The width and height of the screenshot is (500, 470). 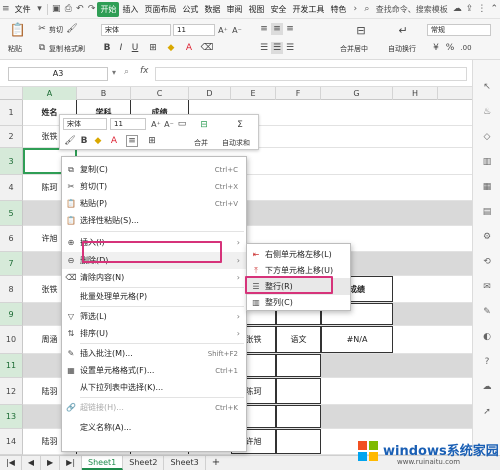 What do you see at coordinates (487, 362) in the screenshot?
I see `help-icon: ?` at bounding box center [487, 362].